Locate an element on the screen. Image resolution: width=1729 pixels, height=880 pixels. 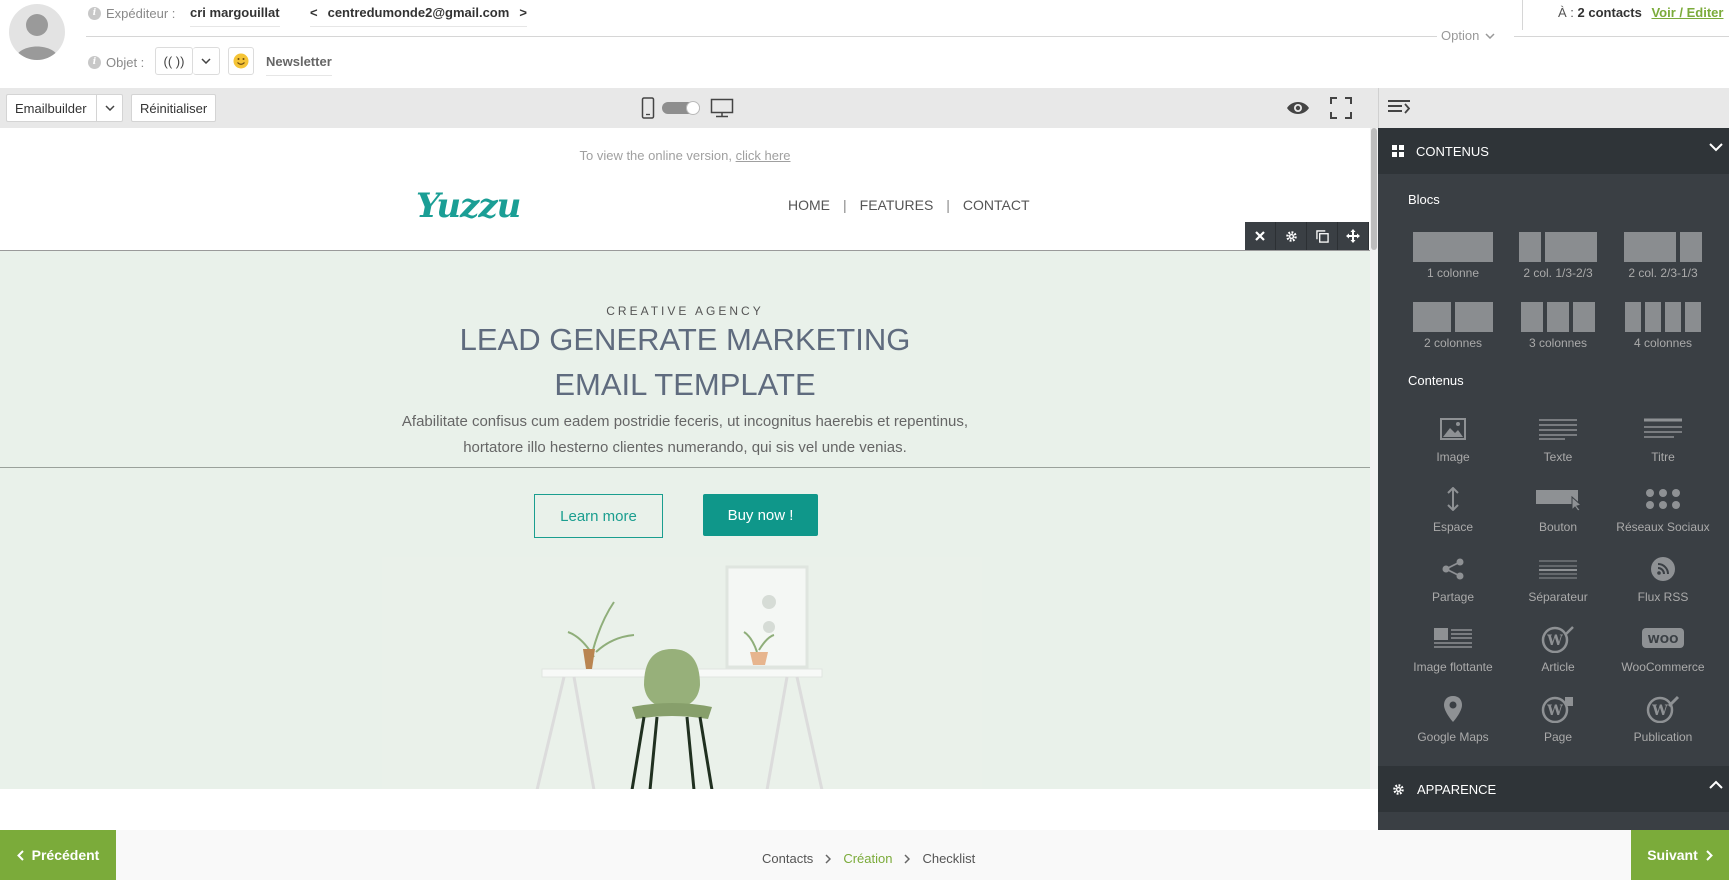
buy-now-button: Buy now ! is located at coordinates (760, 515).